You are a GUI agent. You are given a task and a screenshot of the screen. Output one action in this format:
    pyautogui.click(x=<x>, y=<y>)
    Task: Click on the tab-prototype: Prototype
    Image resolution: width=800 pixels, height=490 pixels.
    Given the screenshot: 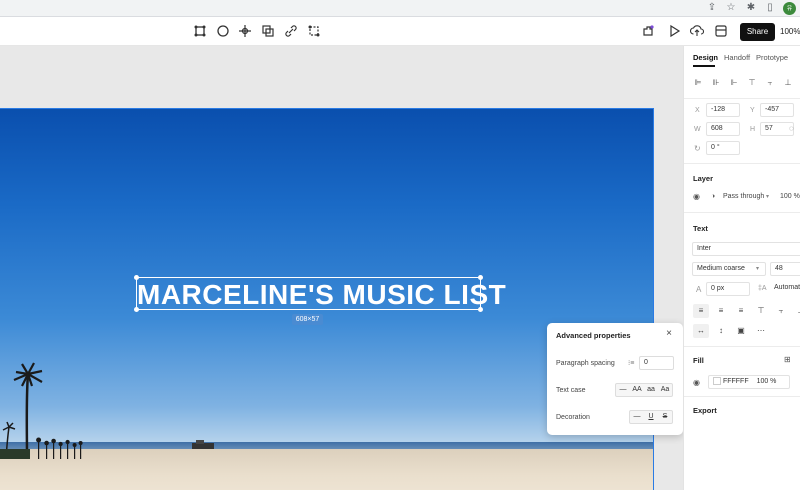 What is the action you would take?
    pyautogui.click(x=772, y=57)
    